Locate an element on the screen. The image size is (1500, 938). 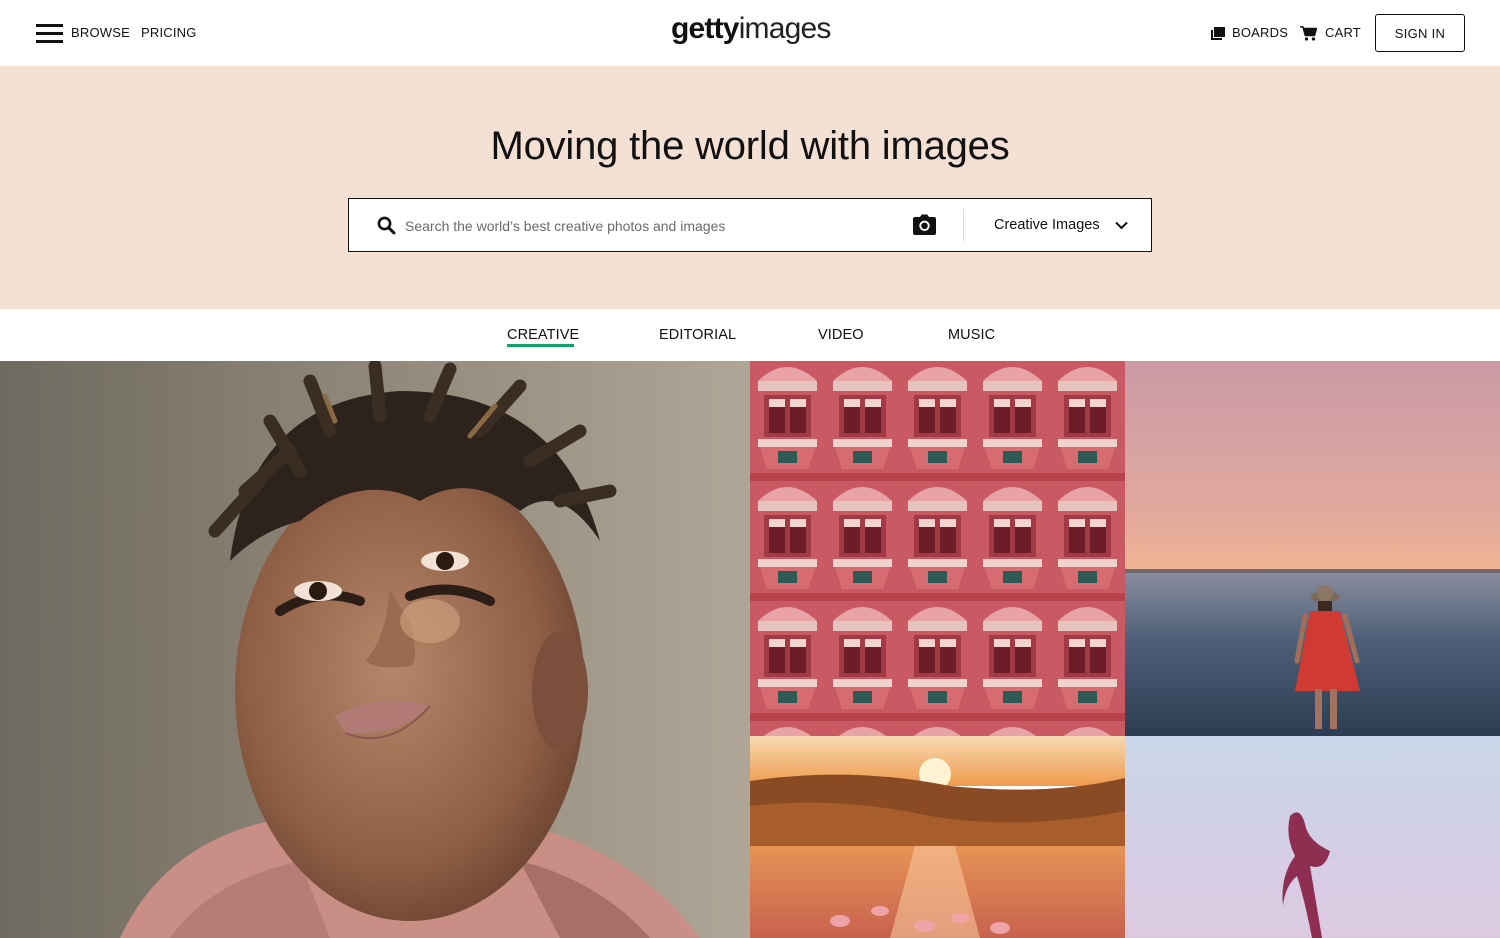
boards-icon is located at coordinates (1218, 33).